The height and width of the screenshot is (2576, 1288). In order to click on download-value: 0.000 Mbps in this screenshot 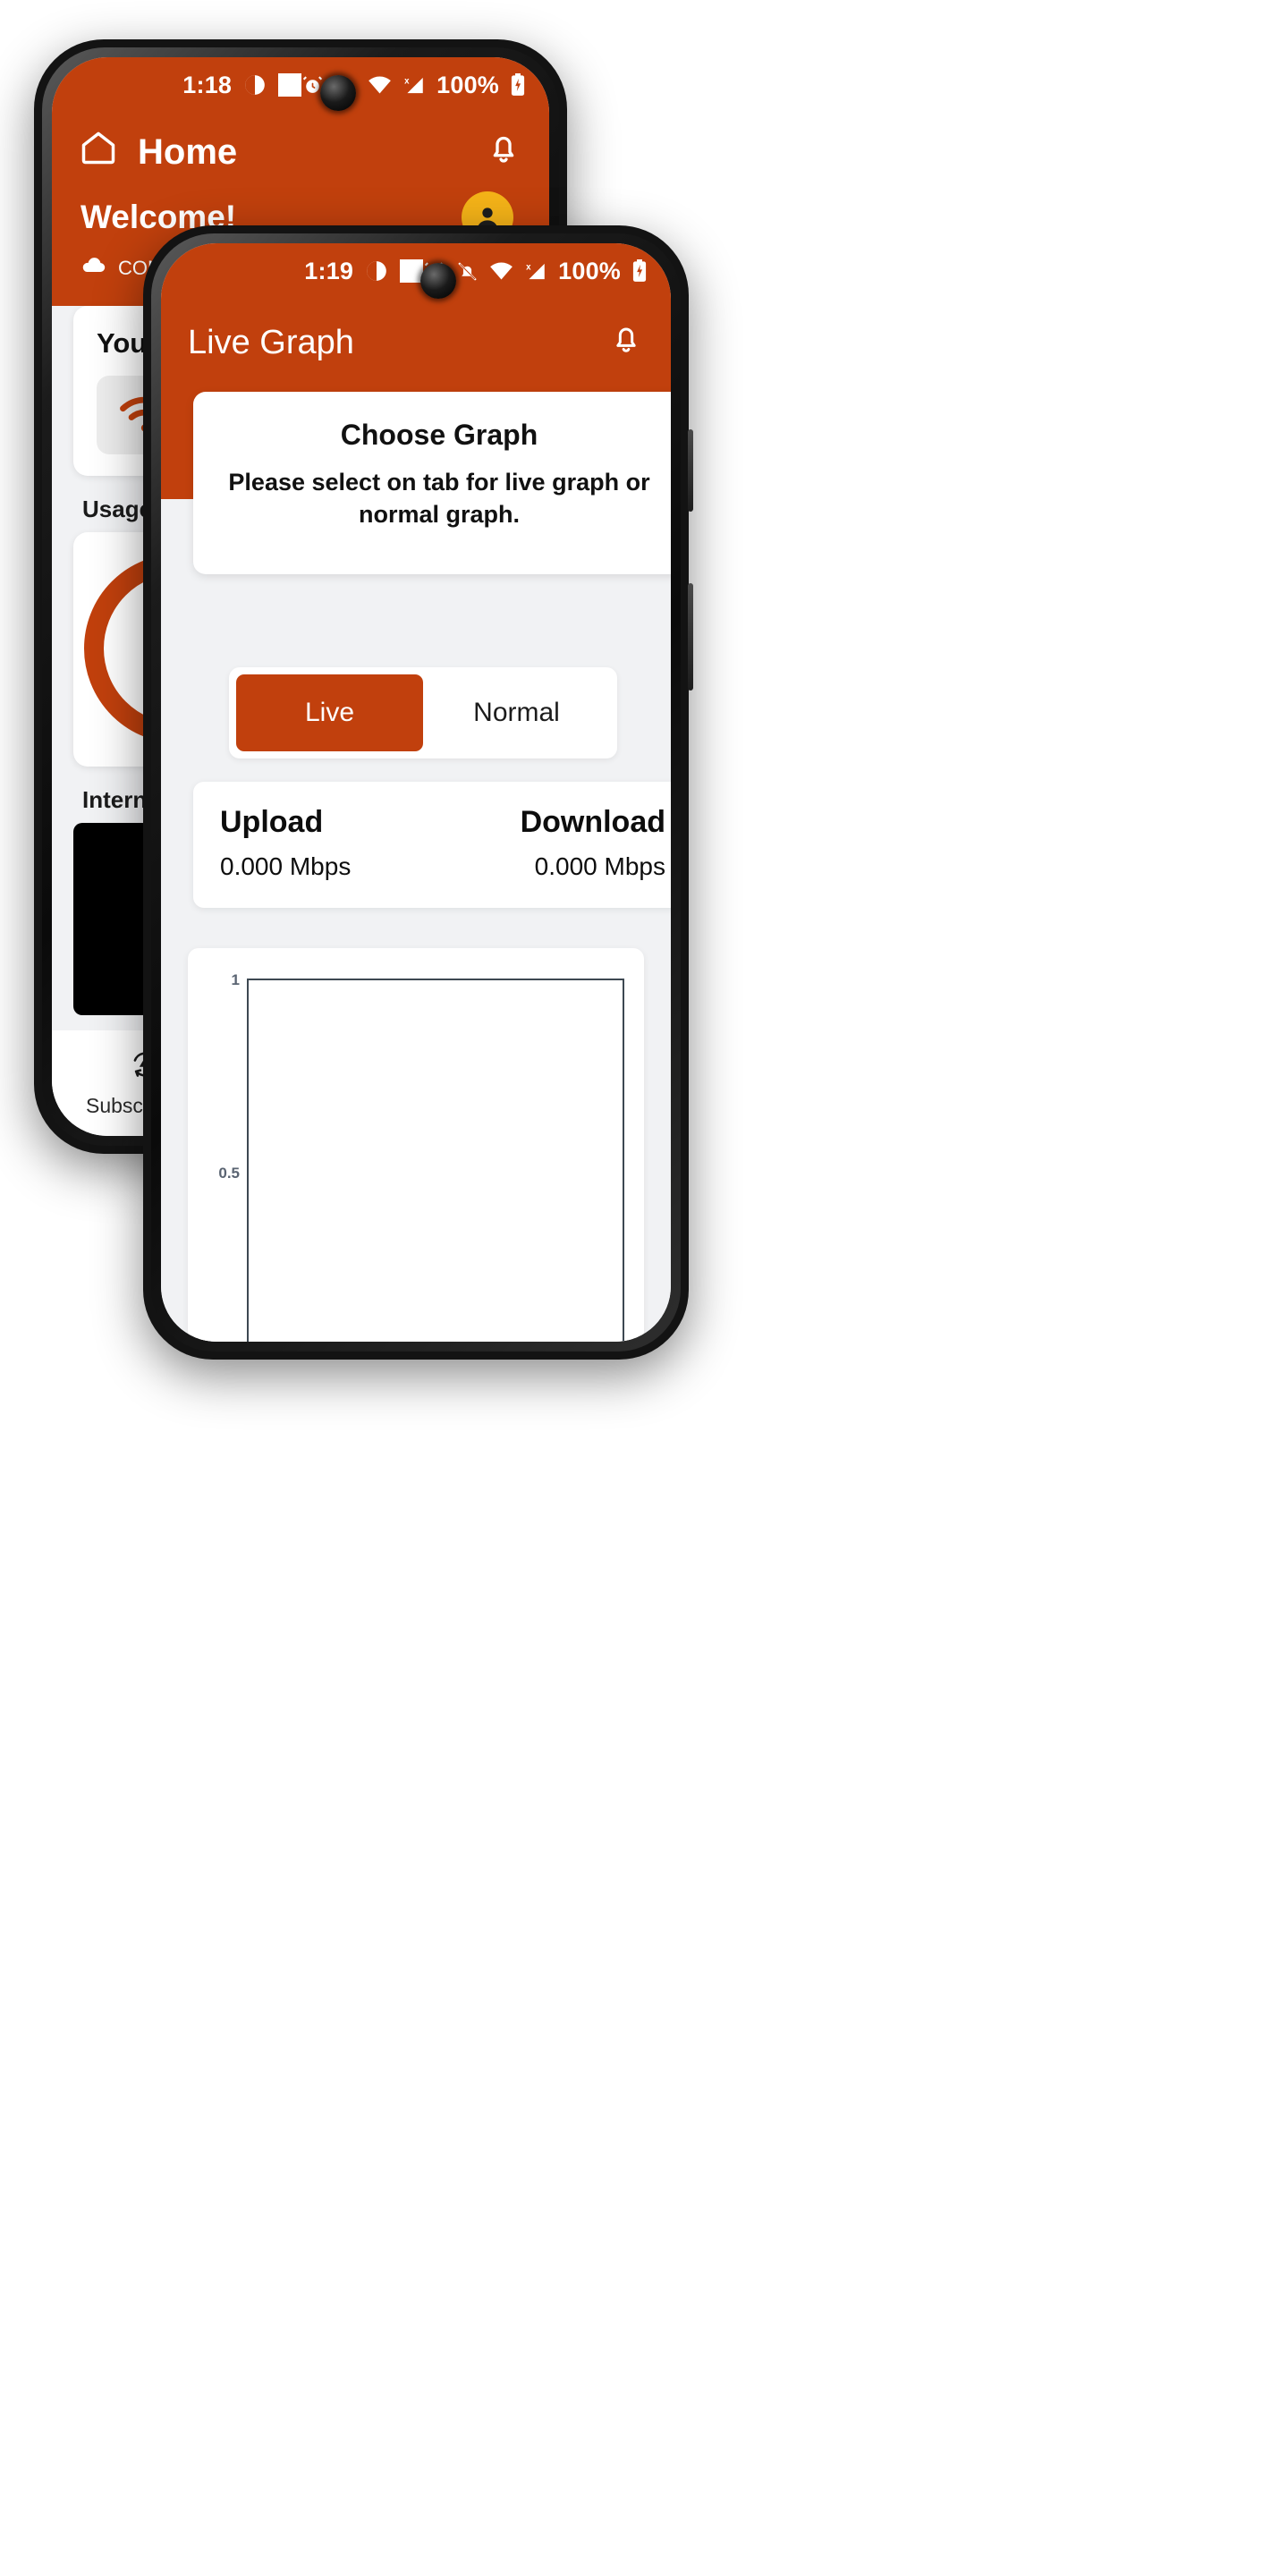, I will do `click(599, 866)`.